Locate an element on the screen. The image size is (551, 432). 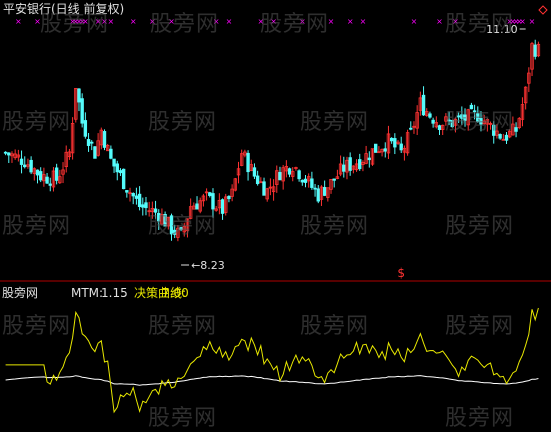
low-price-label: ←8.23 is located at coordinates (208, 265).